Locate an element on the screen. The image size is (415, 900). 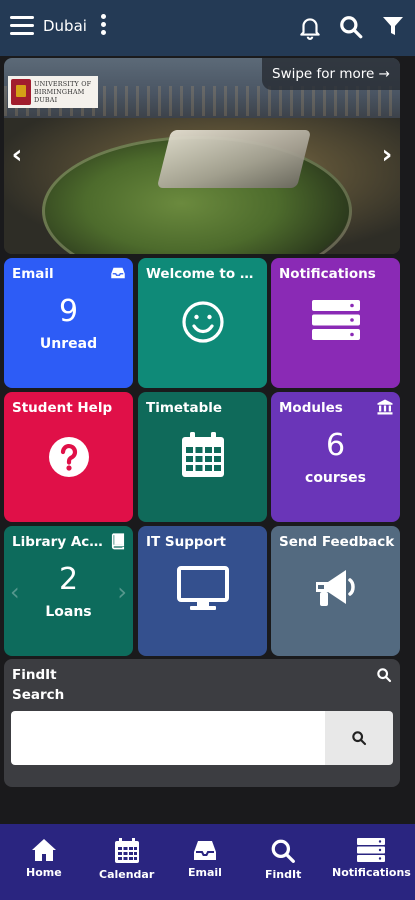
tile-title: Modules is located at coordinates (311, 408).